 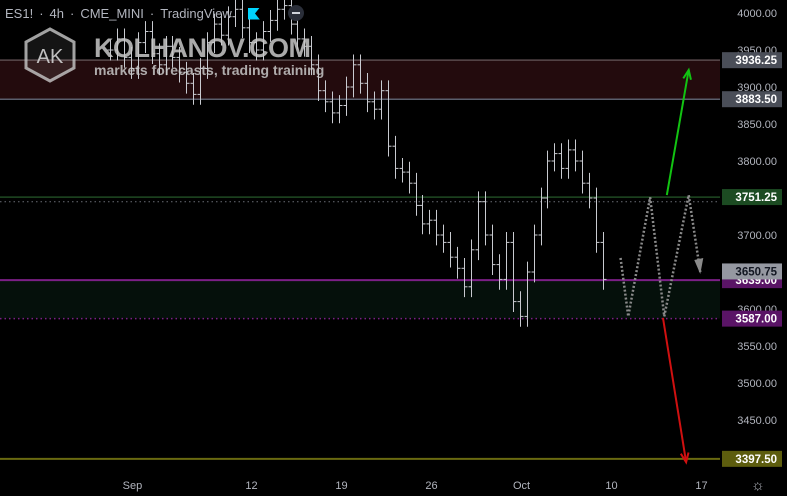 I want to click on support-zone, so click(x=360, y=299).